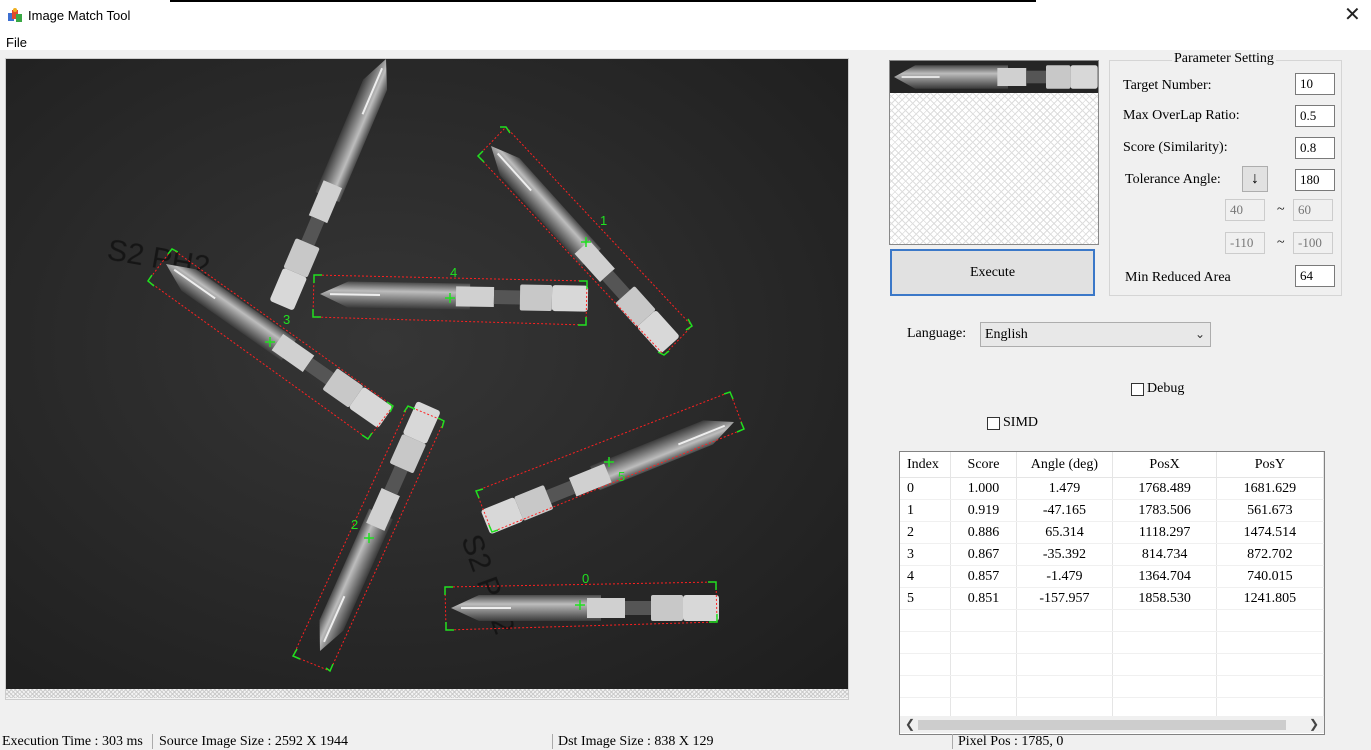  What do you see at coordinates (1065, 598) in the screenshot?
I see `cell-angle: -157.957` at bounding box center [1065, 598].